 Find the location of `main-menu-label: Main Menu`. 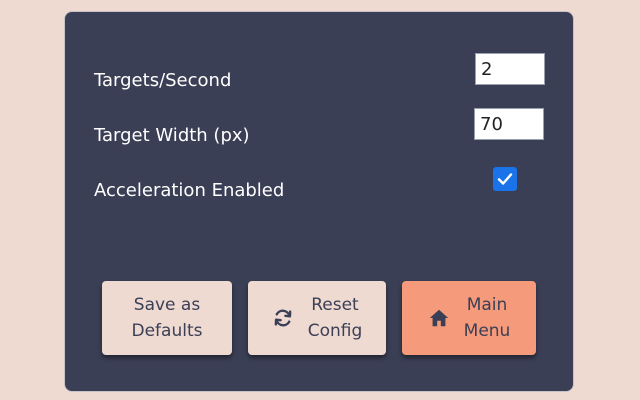

main-menu-label: Main Menu is located at coordinates (487, 318).